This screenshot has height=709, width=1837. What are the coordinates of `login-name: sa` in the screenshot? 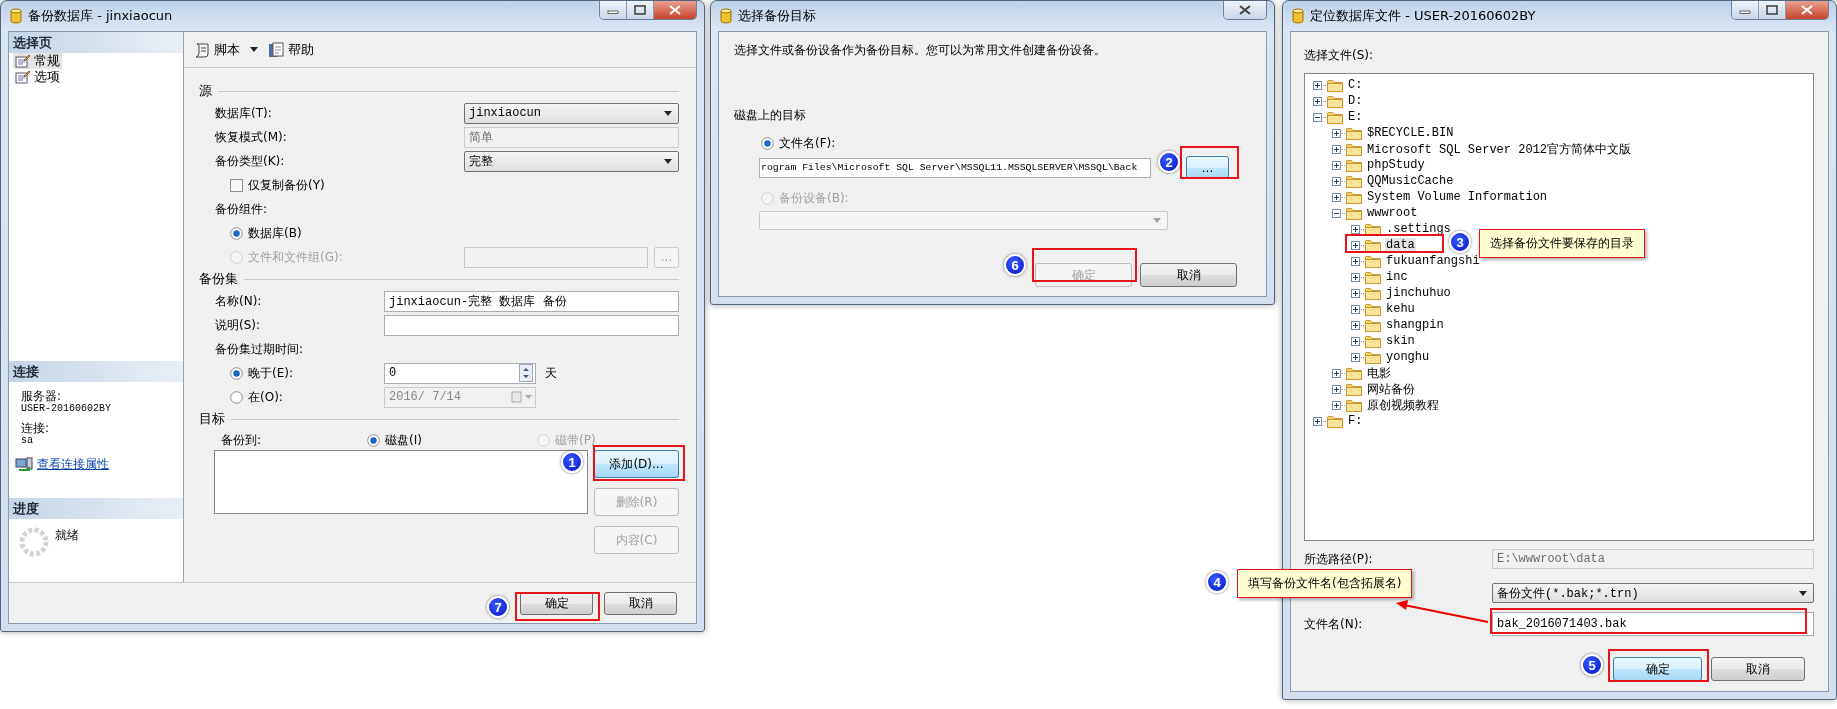 It's located at (27, 441).